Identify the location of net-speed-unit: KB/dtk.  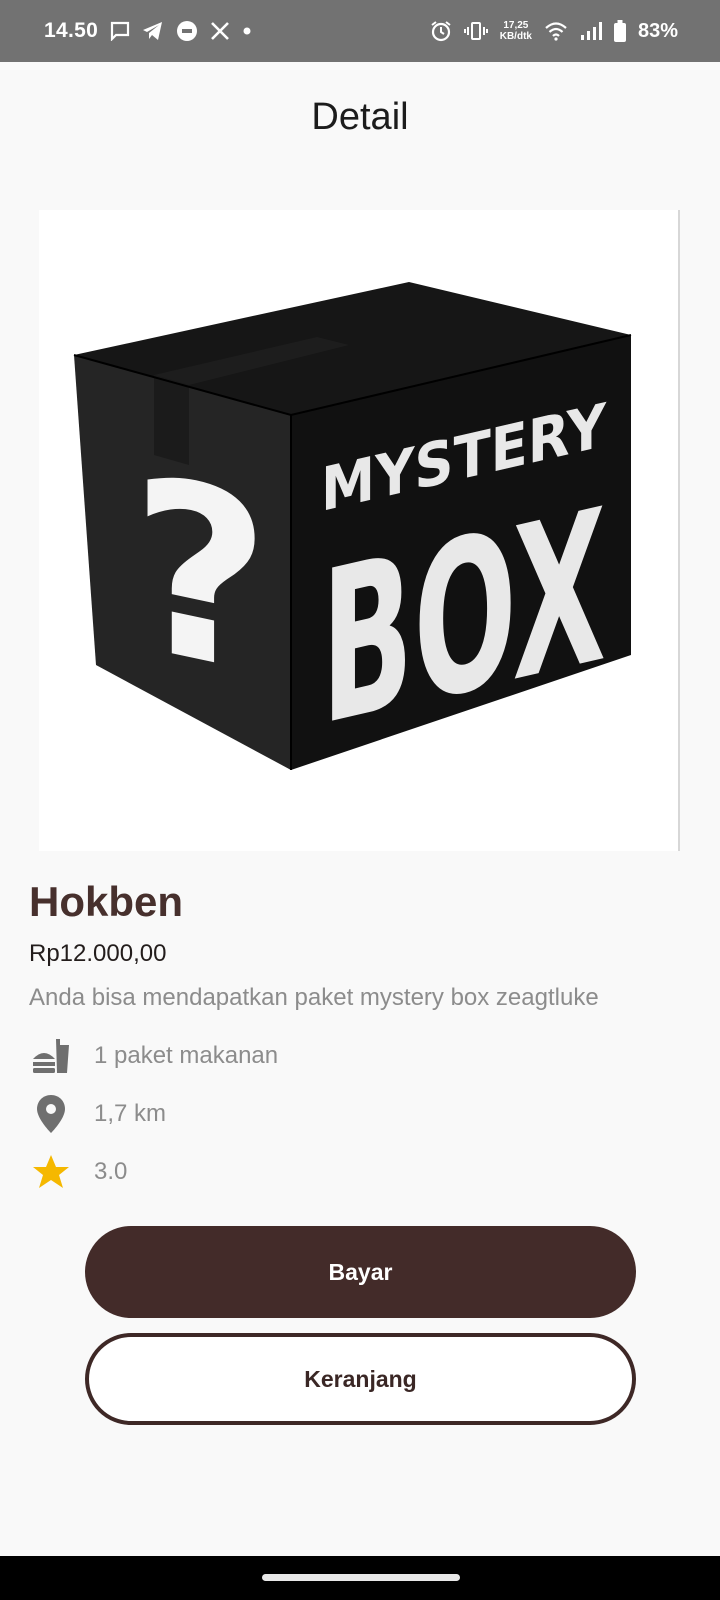
(515, 36).